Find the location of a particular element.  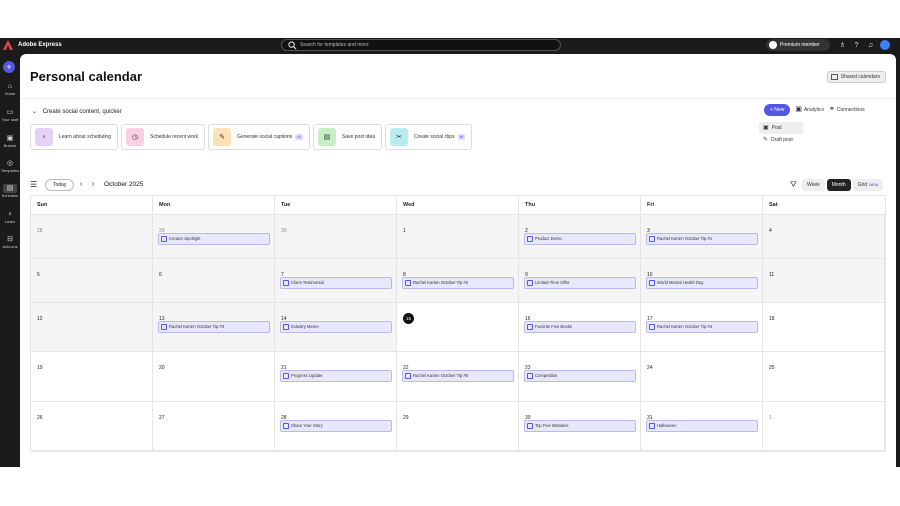

calendar-day-cell: 9 Limited-Time Offer is located at coordinates (580, 281).